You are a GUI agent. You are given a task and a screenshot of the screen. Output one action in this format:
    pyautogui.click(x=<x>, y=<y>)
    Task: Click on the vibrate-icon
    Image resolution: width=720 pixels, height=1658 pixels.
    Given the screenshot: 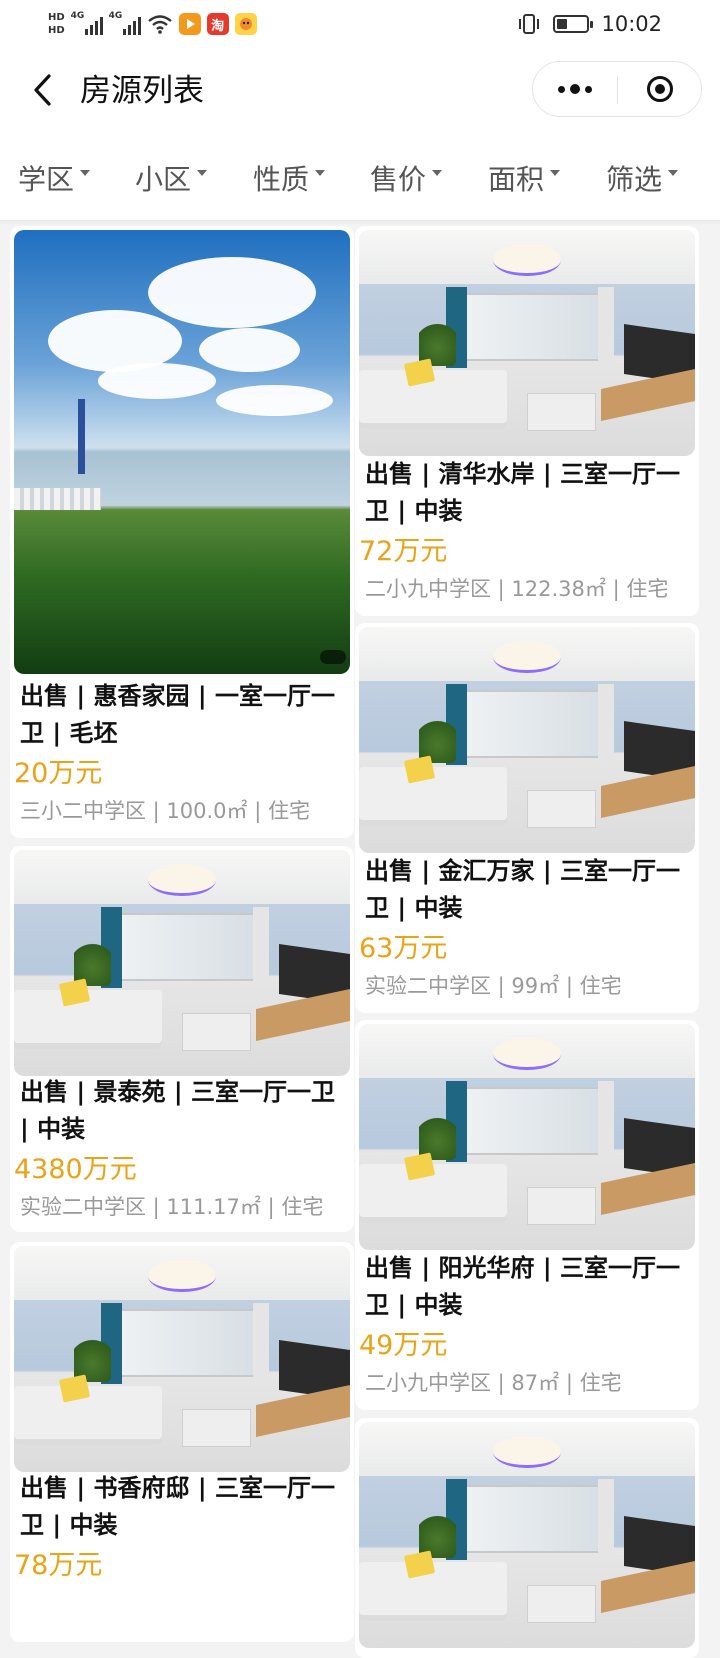 What is the action you would take?
    pyautogui.click(x=529, y=24)
    